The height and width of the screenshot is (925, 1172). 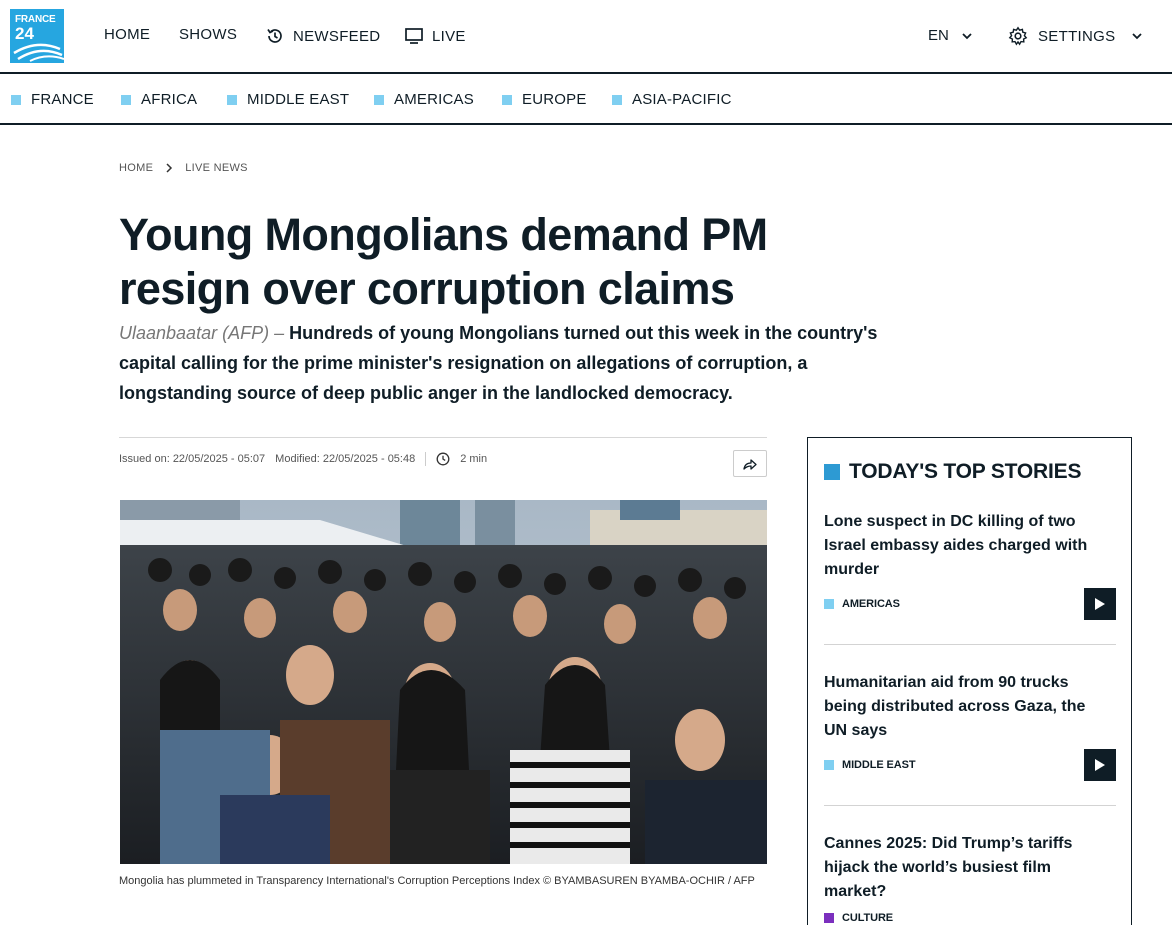 I want to click on history-icon, so click(x=274, y=36).